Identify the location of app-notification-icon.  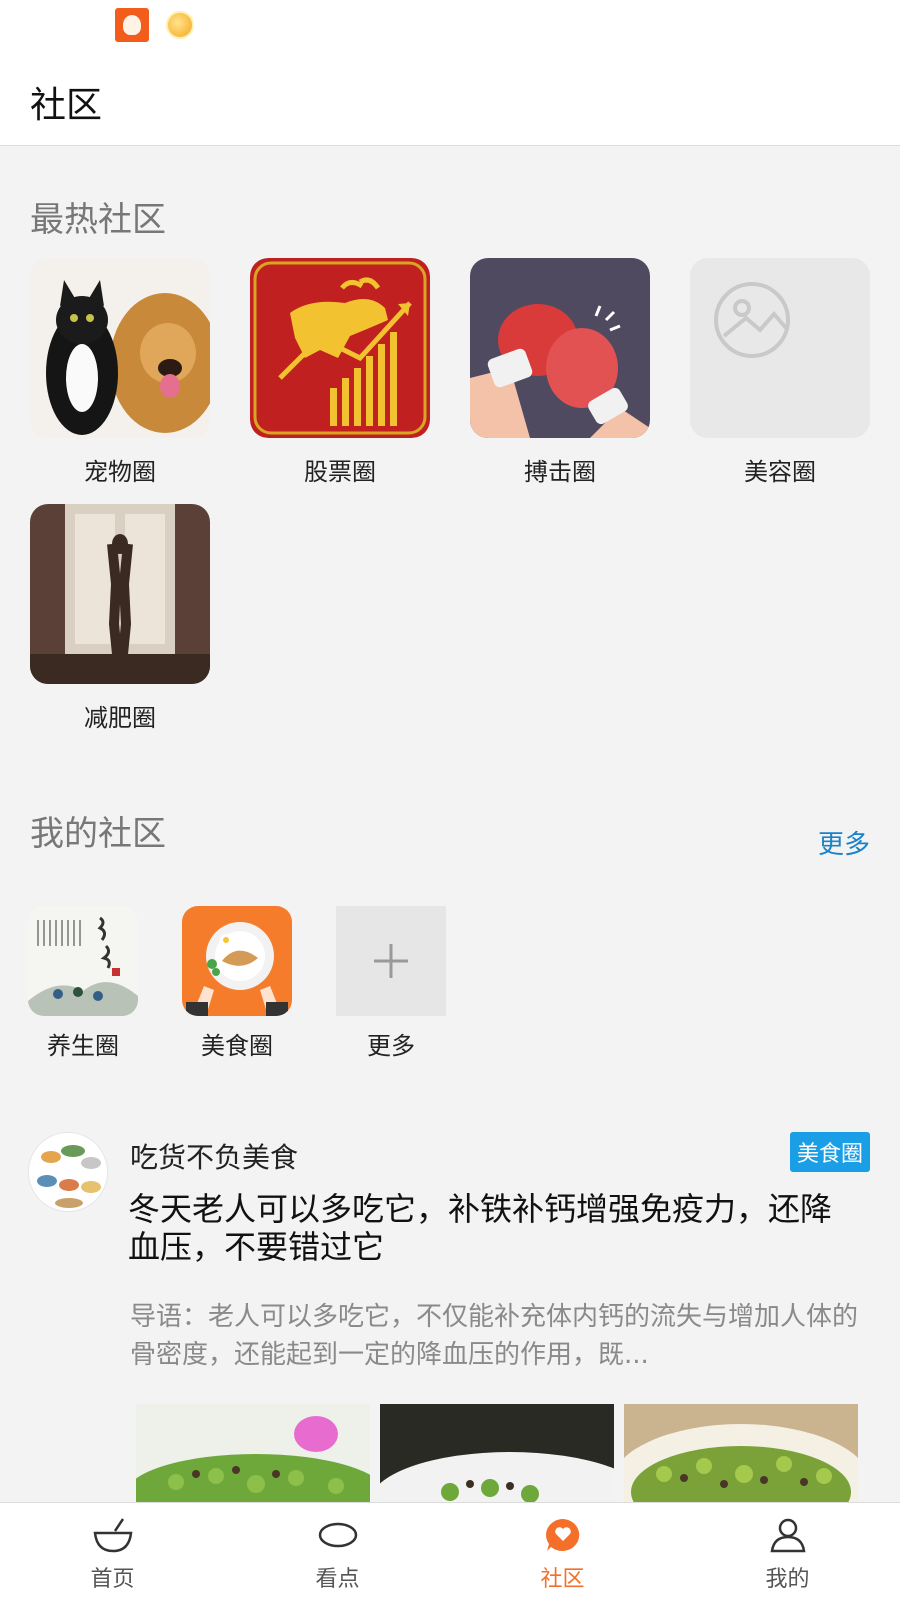
(132, 25).